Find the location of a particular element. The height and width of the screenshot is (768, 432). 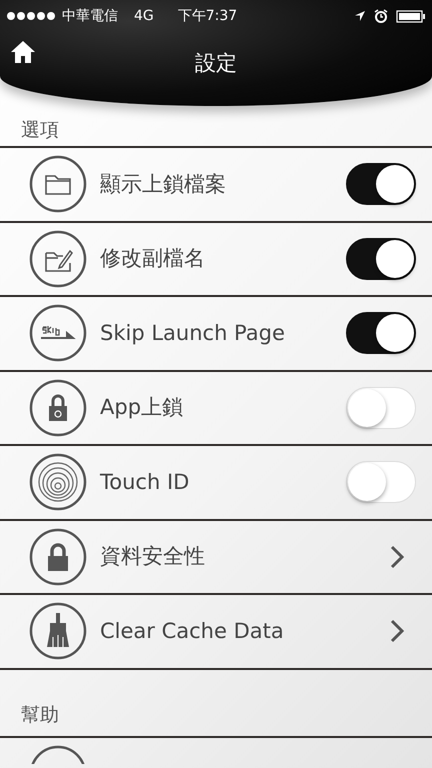

settings-label: Skip Launch Page is located at coordinates (193, 333).